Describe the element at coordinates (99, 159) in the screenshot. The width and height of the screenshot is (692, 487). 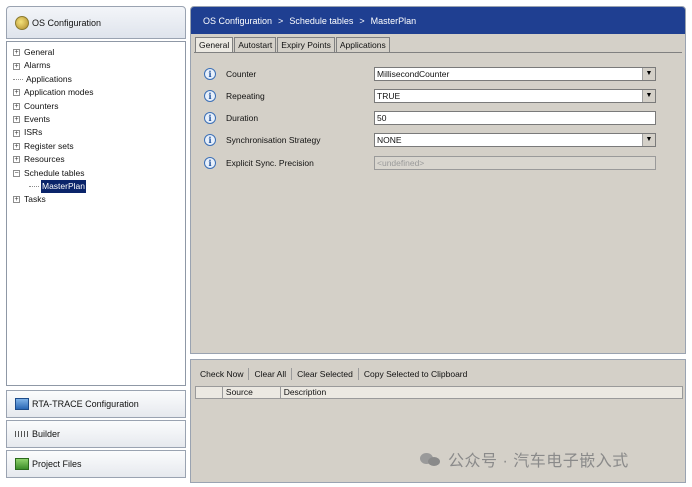
I see `tree-item-resources: + Resources` at that location.